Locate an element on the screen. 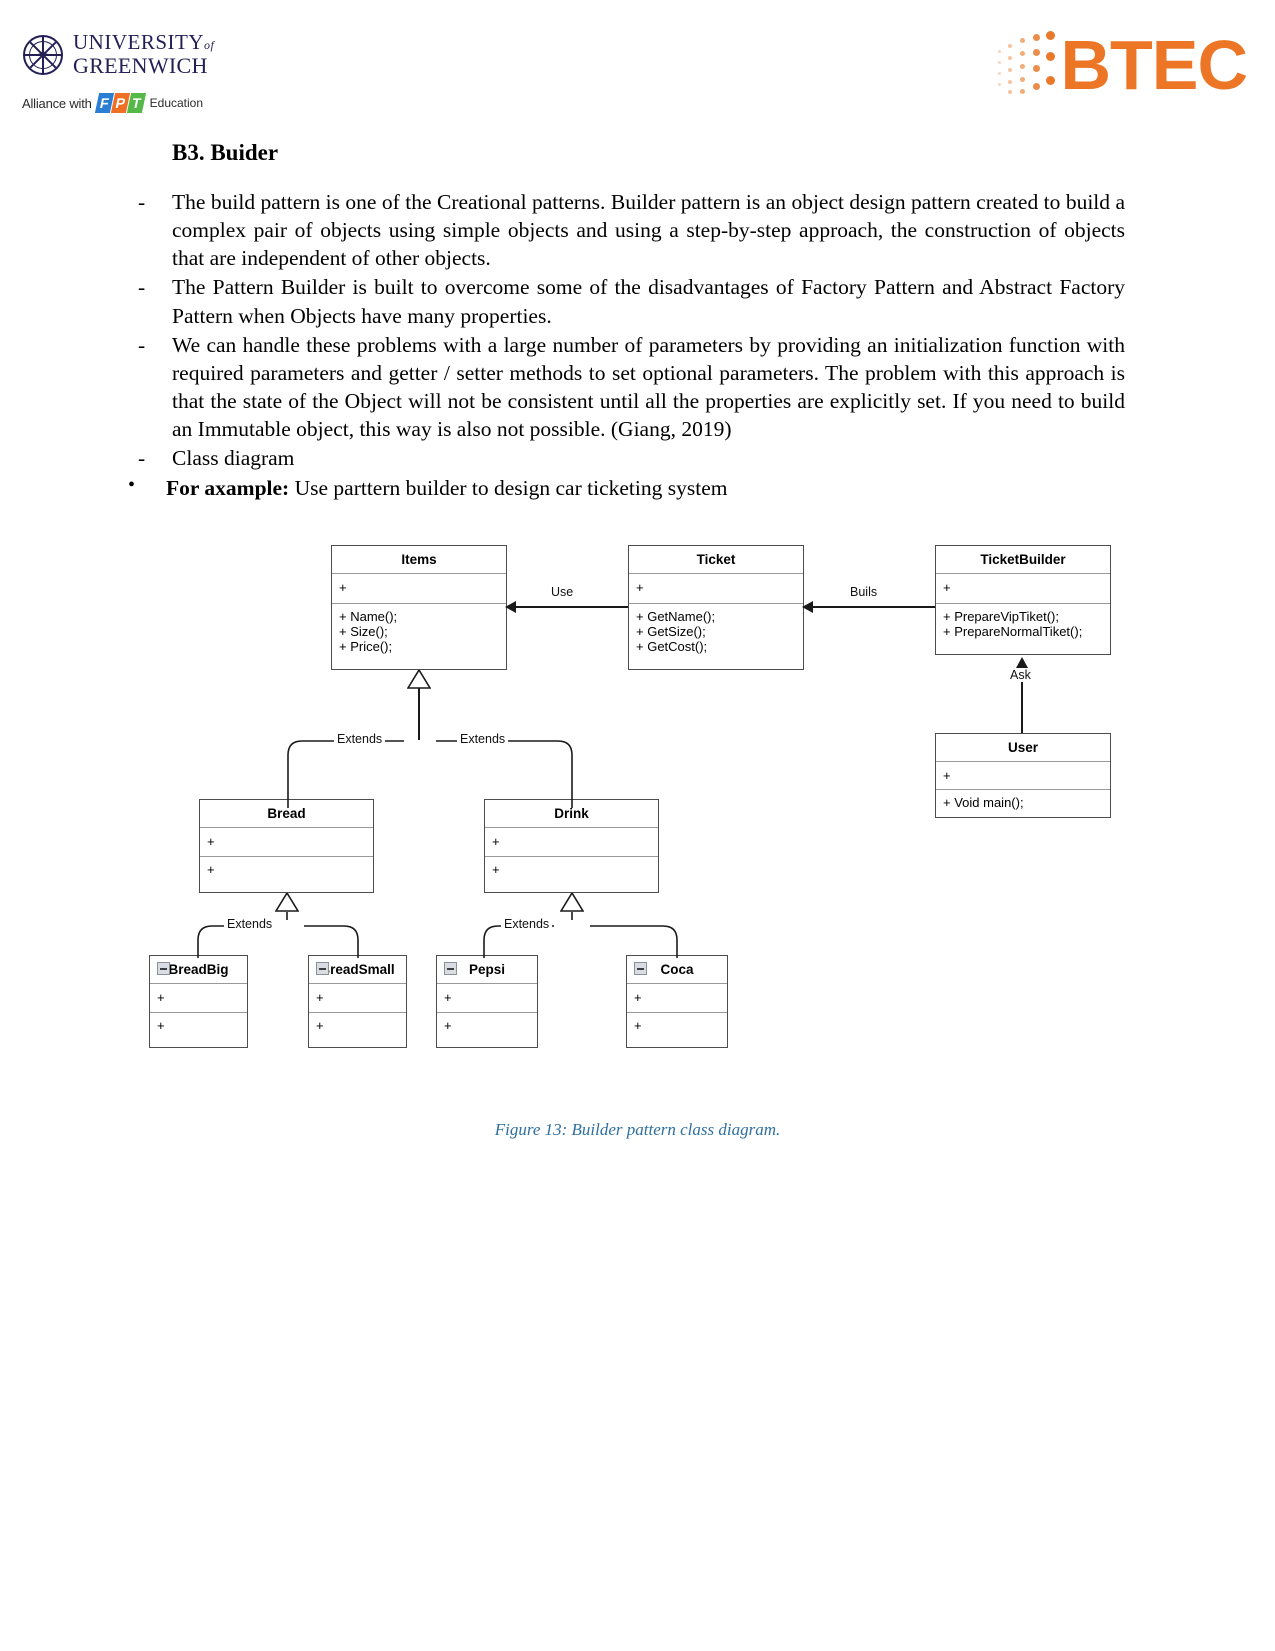 This screenshot has width=1275, height=1651. university-of-greenwich-logo: UNIVERSITYof GREENWICH is located at coordinates (118, 54).